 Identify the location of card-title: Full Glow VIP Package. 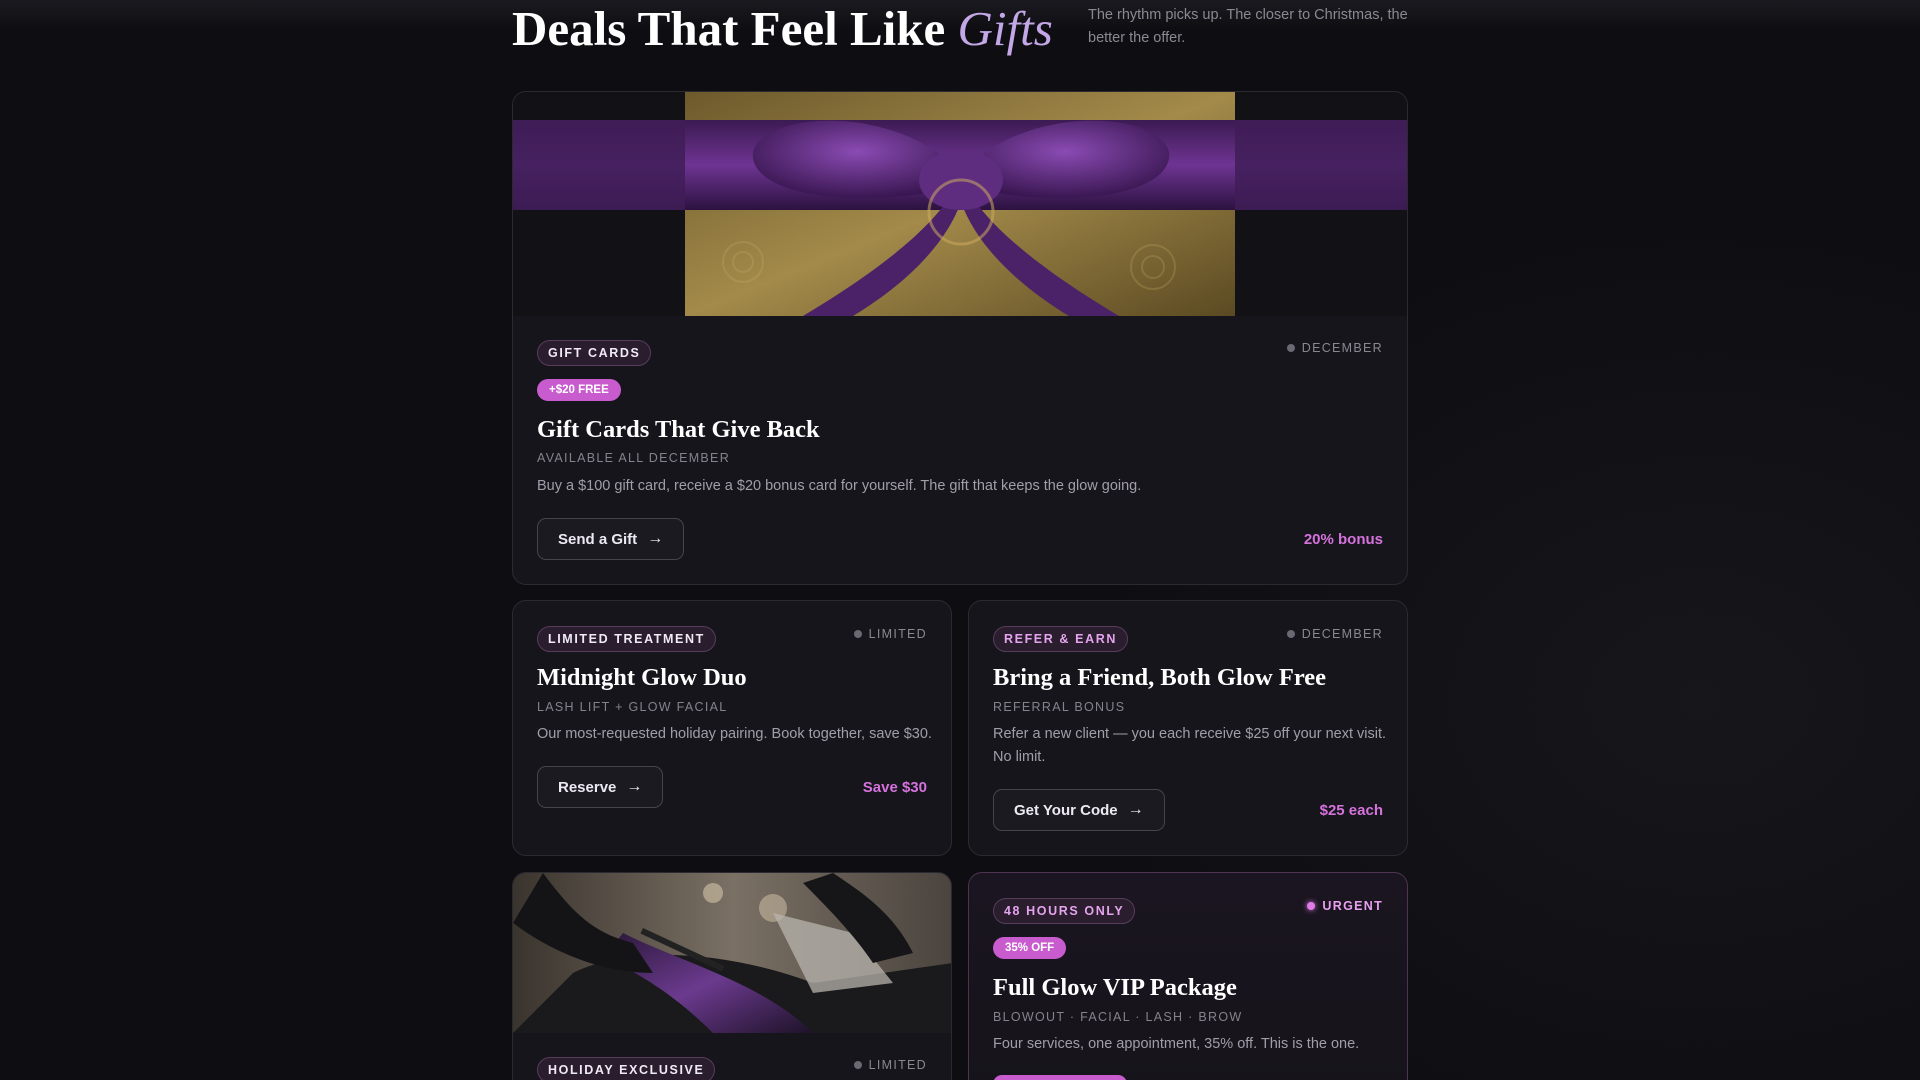
(1115, 987).